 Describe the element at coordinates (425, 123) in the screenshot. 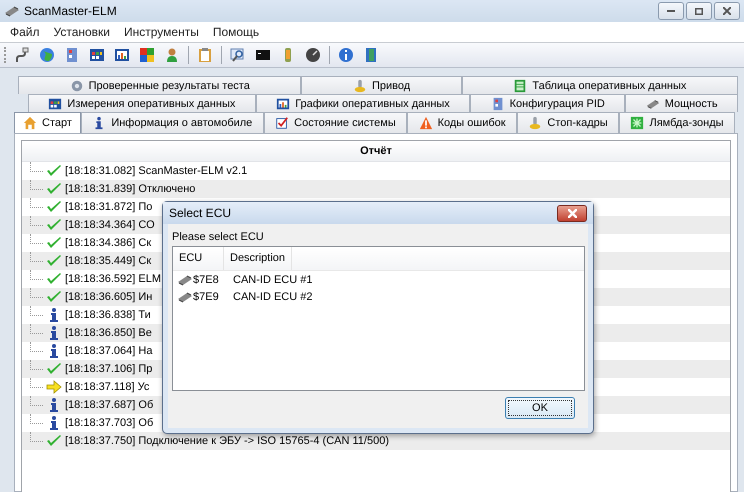

I see `warning-icon` at that location.